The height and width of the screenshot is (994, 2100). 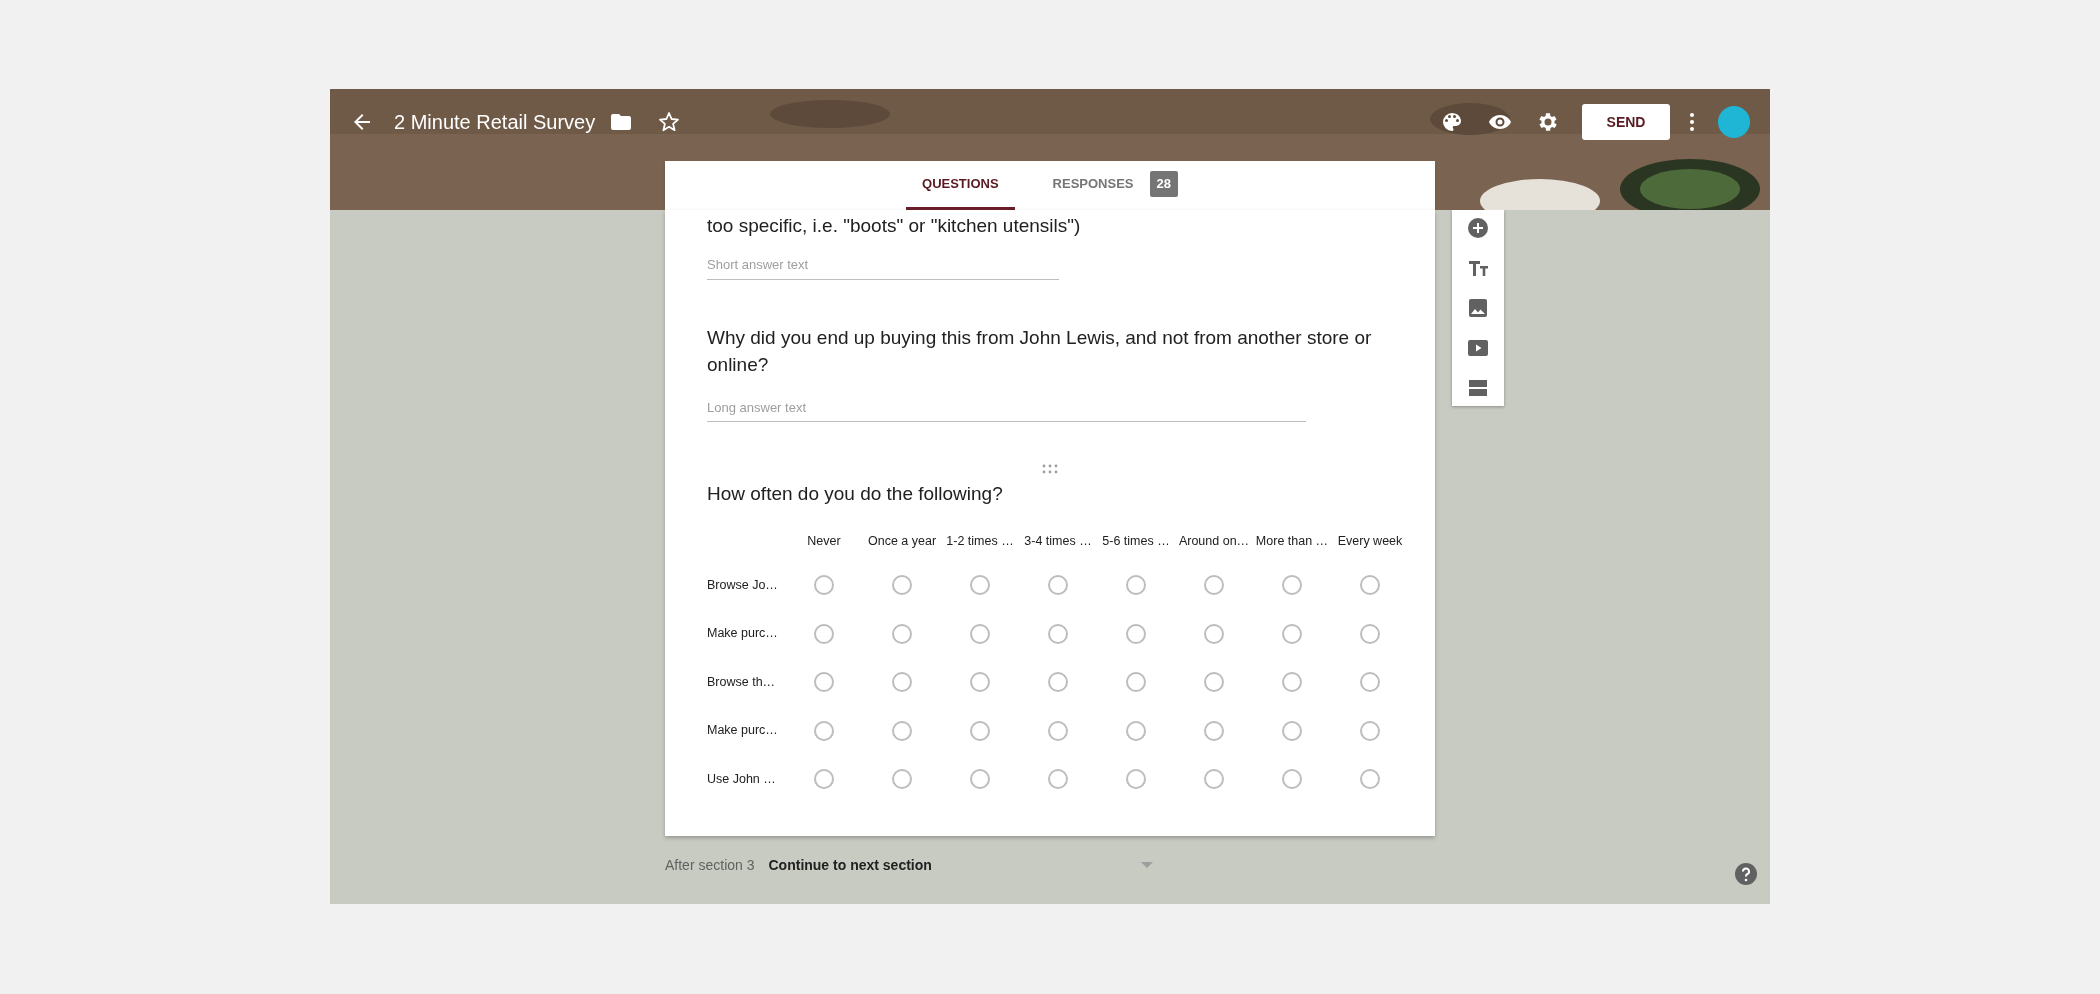 What do you see at coordinates (1115, 185) in the screenshot?
I see `tab: RESPONSES 28` at bounding box center [1115, 185].